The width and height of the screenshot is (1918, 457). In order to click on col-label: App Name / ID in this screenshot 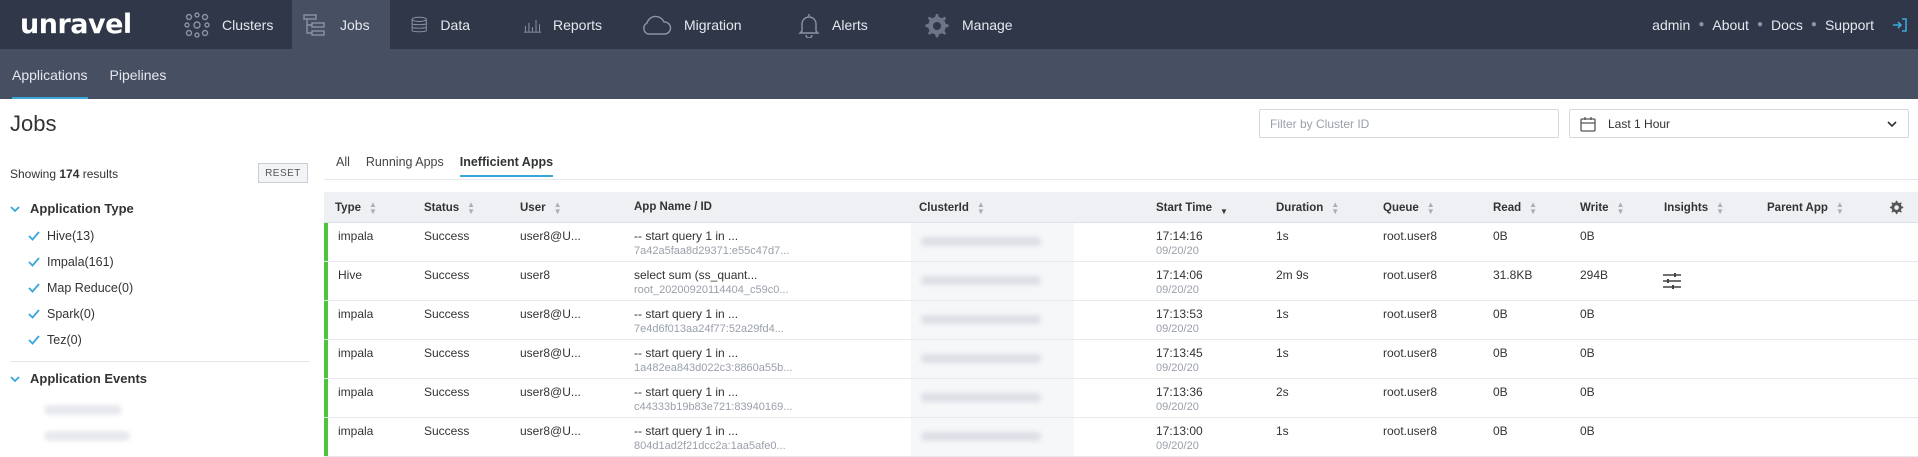, I will do `click(673, 207)`.